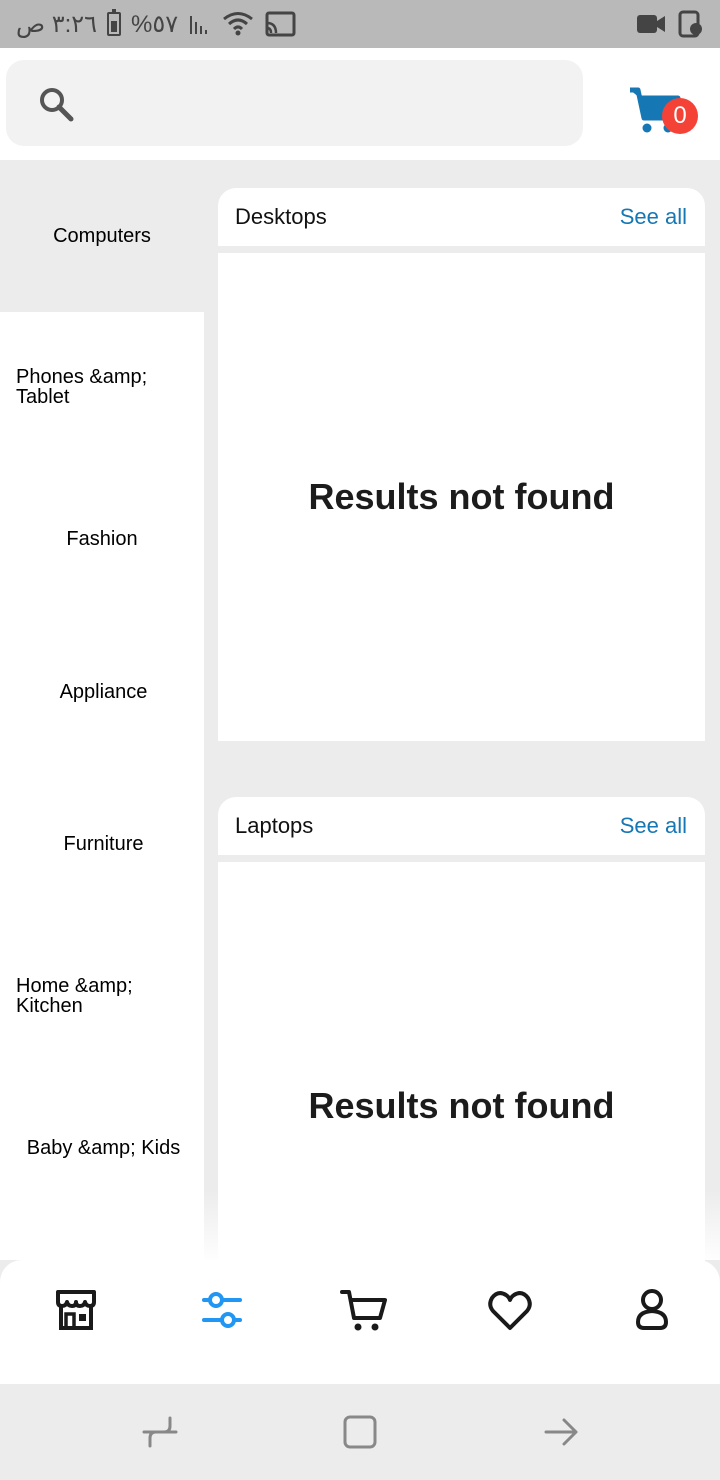 Image resolution: width=720 pixels, height=1480 pixels. Describe the element at coordinates (222, 1310) in the screenshot. I see `filter-sliders-icon` at that location.